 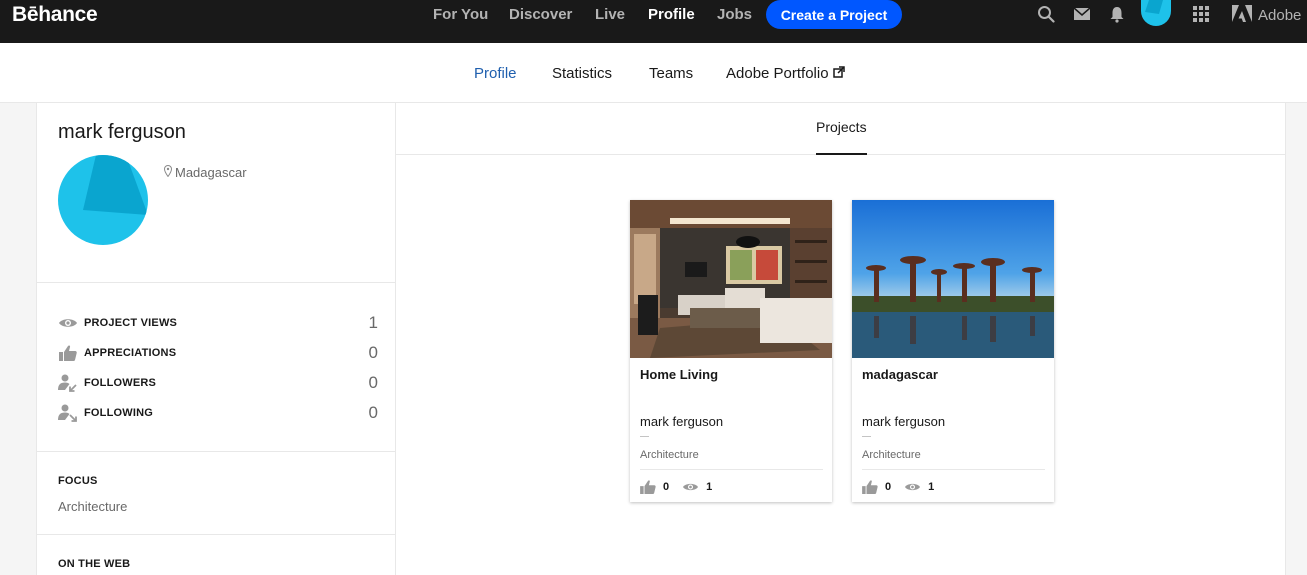 I want to click on nav-for-you: For You, so click(x=460, y=14).